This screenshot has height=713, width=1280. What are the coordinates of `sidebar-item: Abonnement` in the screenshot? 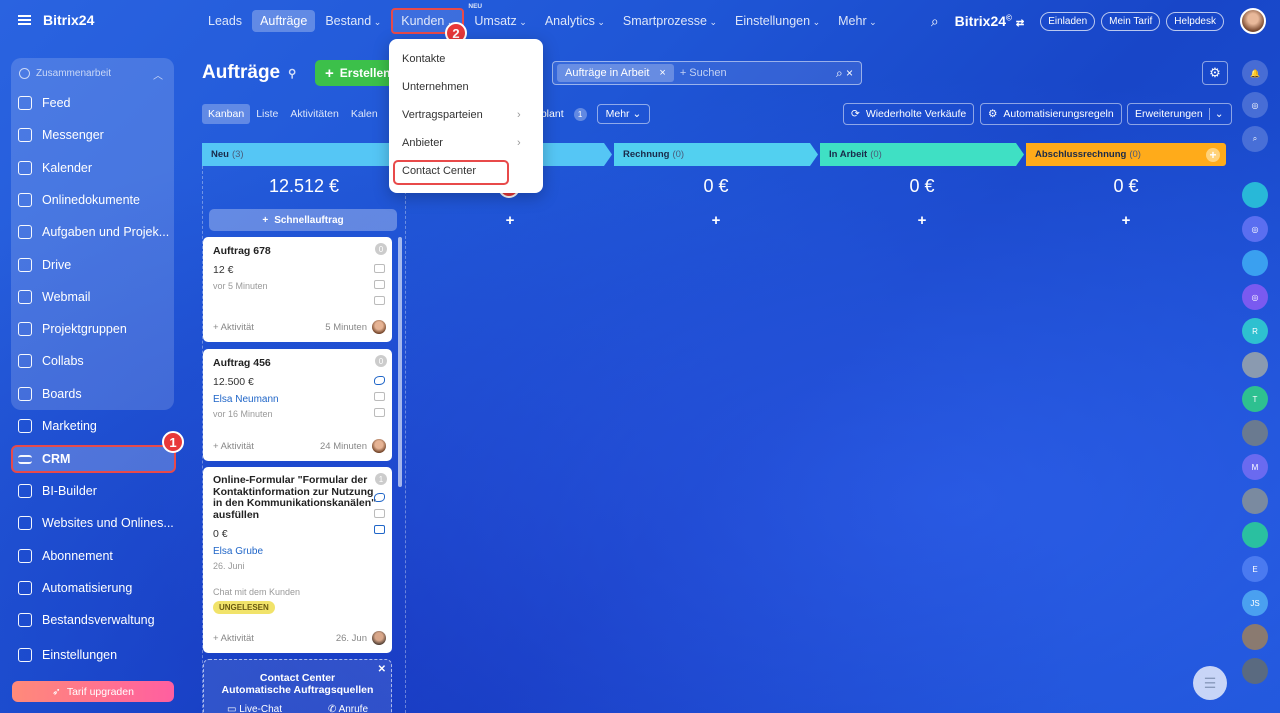 It's located at (93, 556).